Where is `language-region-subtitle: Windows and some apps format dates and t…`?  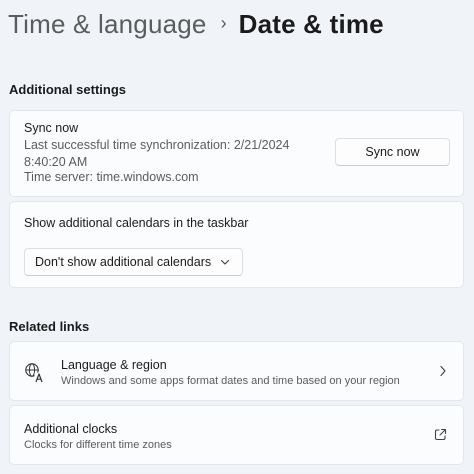 language-region-subtitle: Windows and some apps format dates and t… is located at coordinates (230, 381).